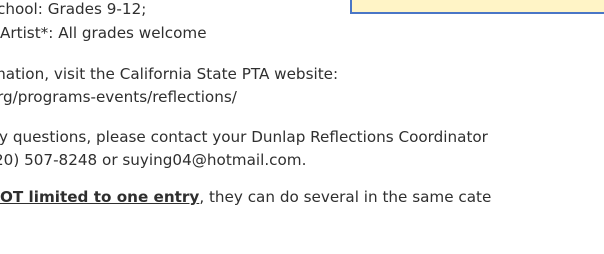 The width and height of the screenshot is (604, 254). Describe the element at coordinates (103, 33) in the screenshot. I see `text-line-2: Artist*: All grades welcome` at that location.